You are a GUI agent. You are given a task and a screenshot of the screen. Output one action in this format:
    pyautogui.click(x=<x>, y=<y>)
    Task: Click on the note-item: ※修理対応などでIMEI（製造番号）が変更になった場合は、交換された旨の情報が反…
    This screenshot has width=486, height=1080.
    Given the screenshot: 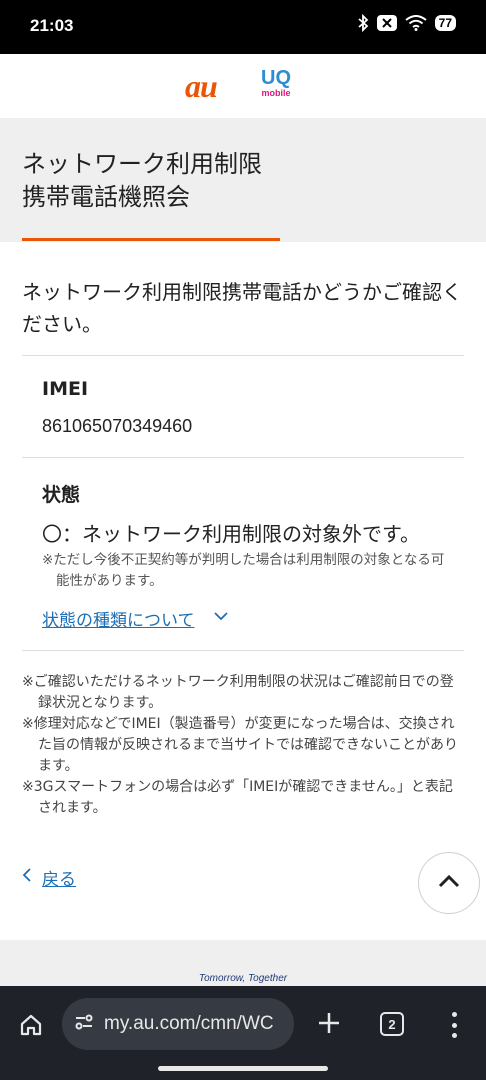 What is the action you would take?
    pyautogui.click(x=240, y=745)
    